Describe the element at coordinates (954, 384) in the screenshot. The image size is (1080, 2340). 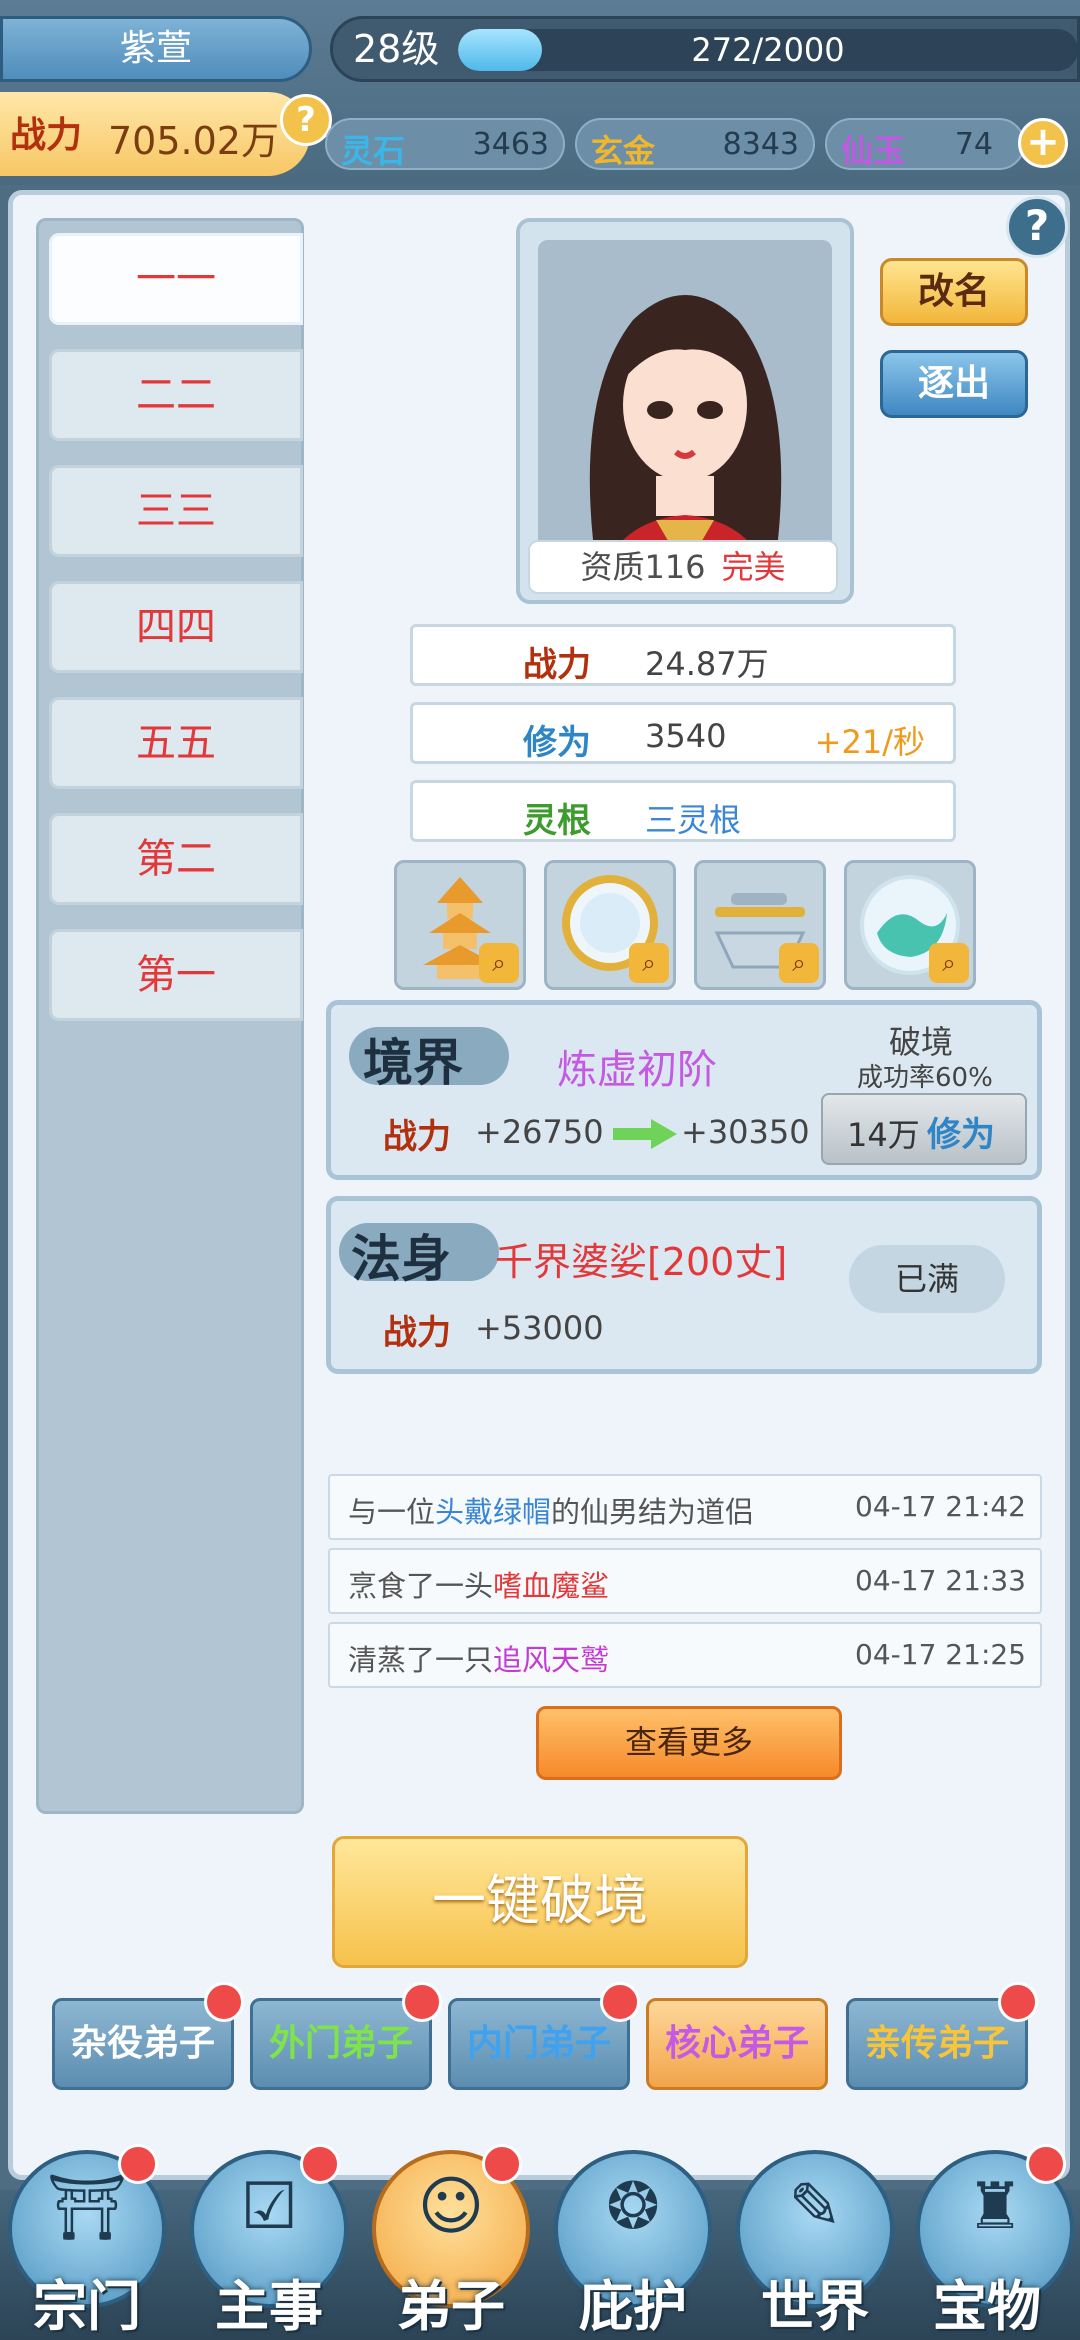
I see `expel-button: 逐出` at that location.